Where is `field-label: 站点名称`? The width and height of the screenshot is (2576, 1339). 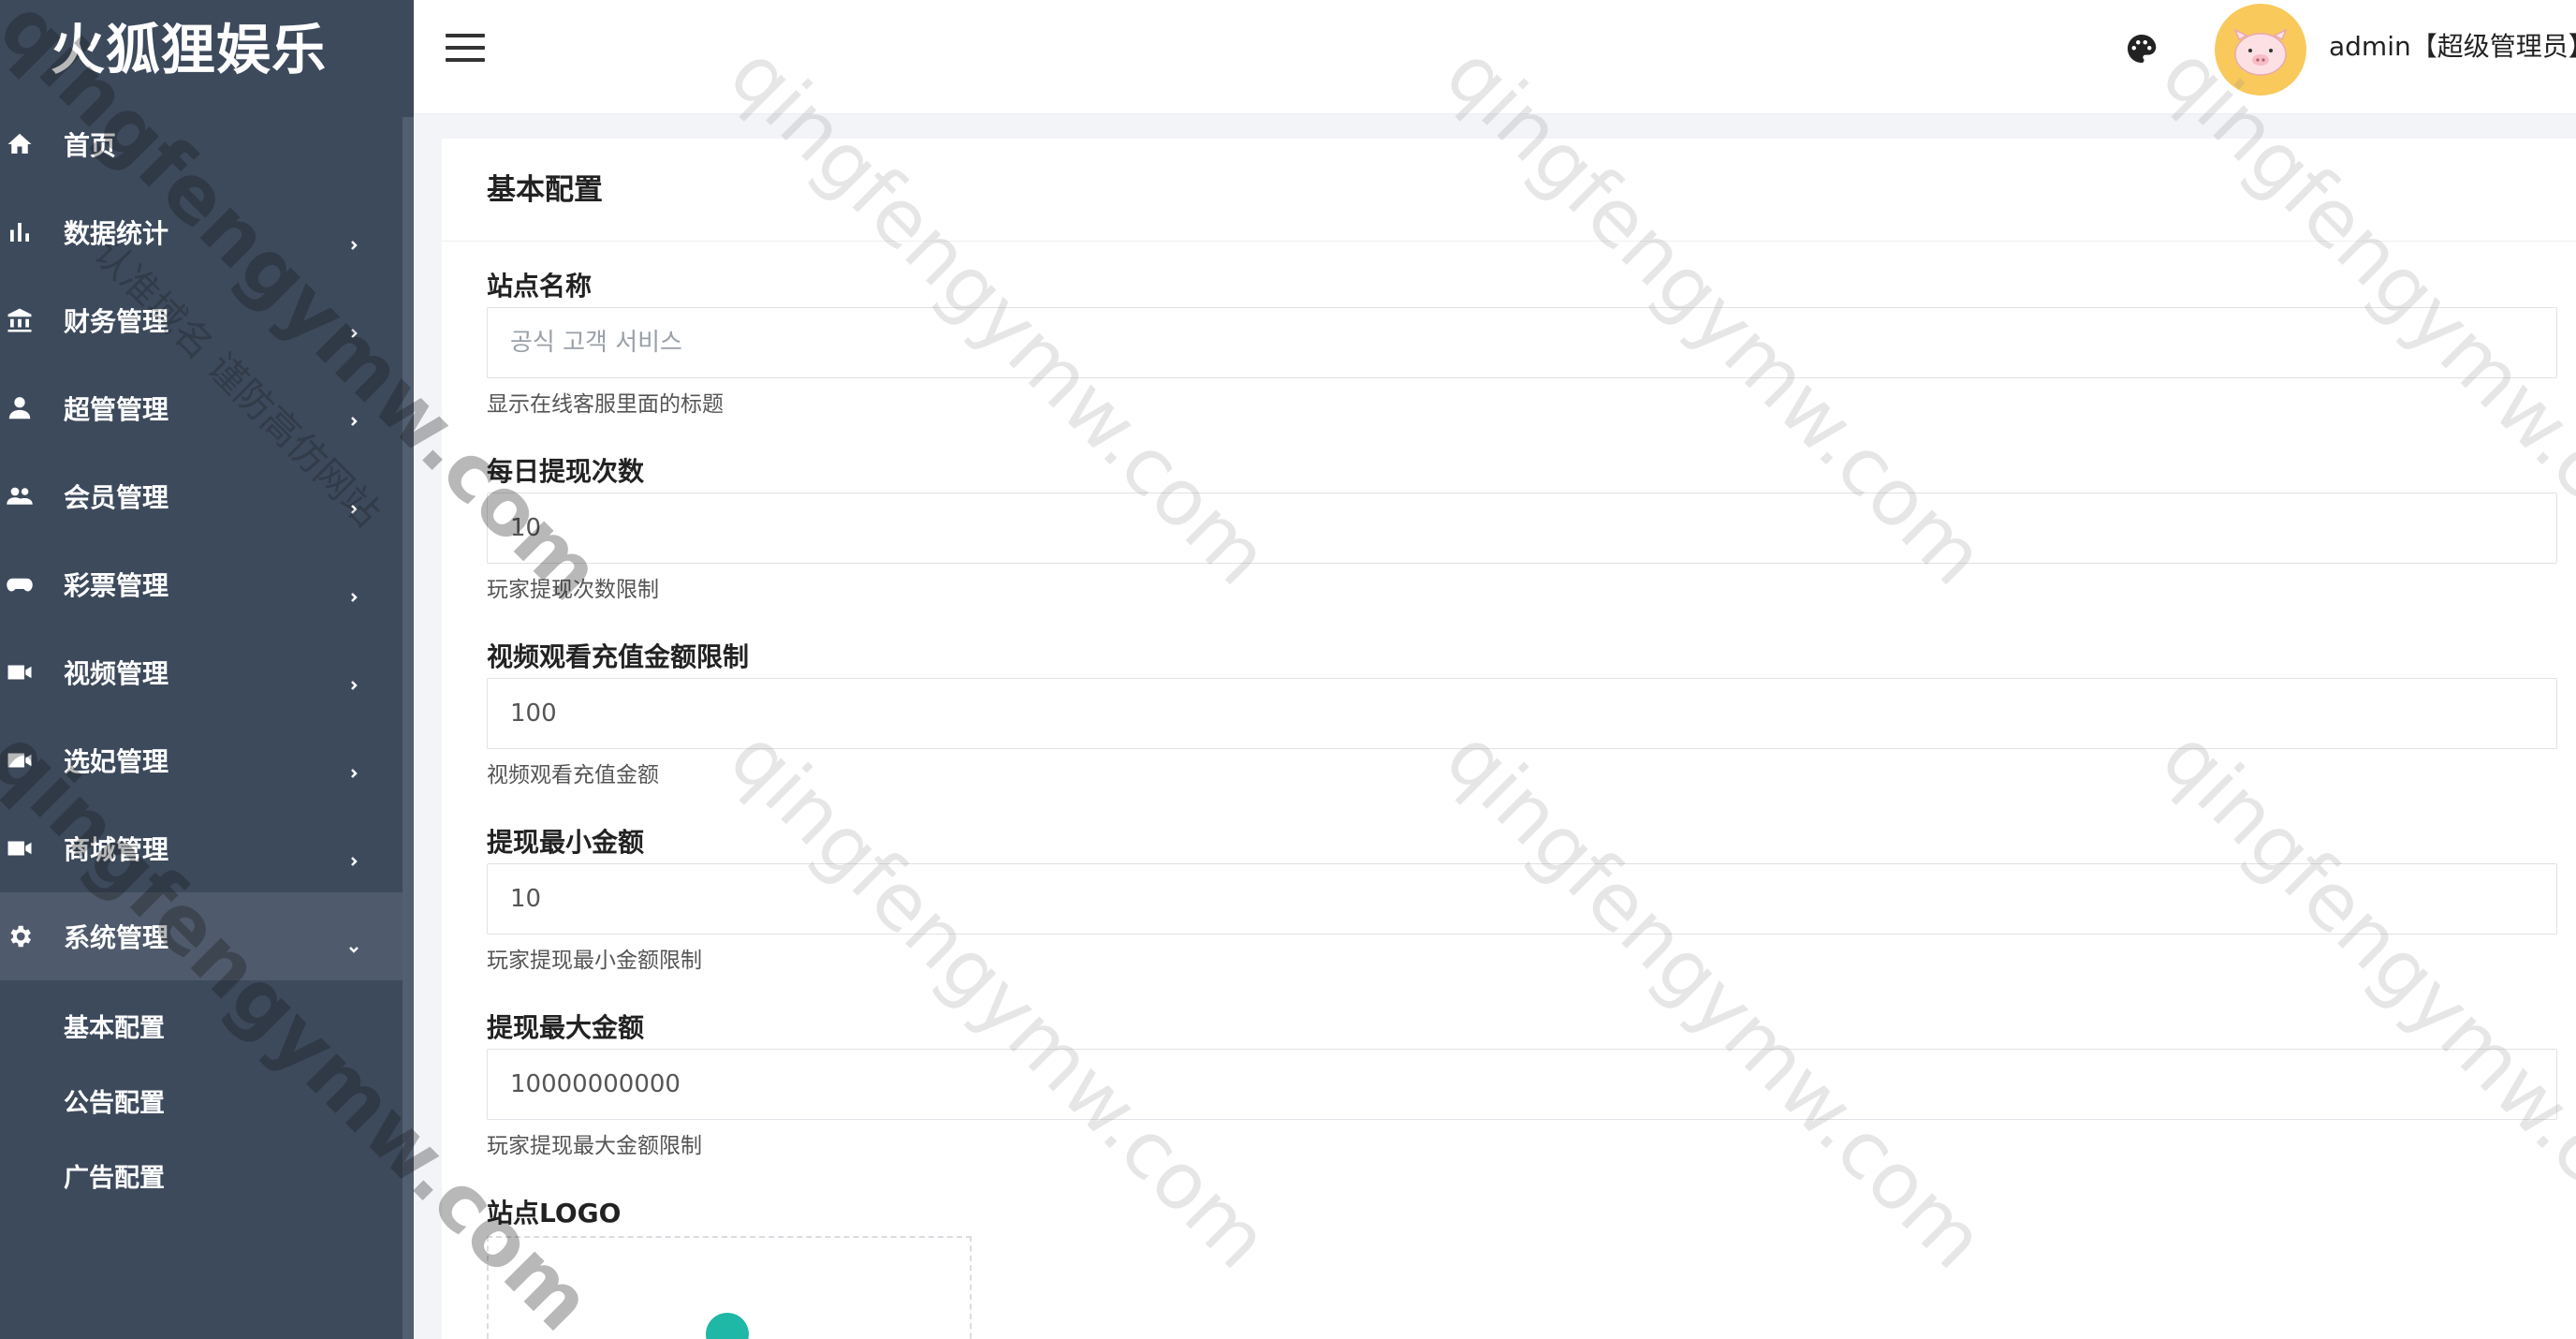 field-label: 站点名称 is located at coordinates (540, 286).